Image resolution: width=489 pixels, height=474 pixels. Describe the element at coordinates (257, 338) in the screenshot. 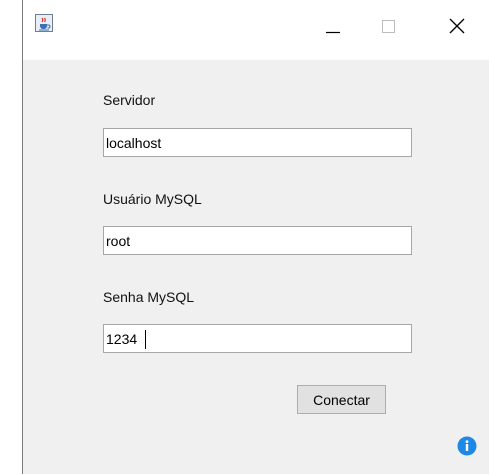

I see `mysql-password-input` at that location.